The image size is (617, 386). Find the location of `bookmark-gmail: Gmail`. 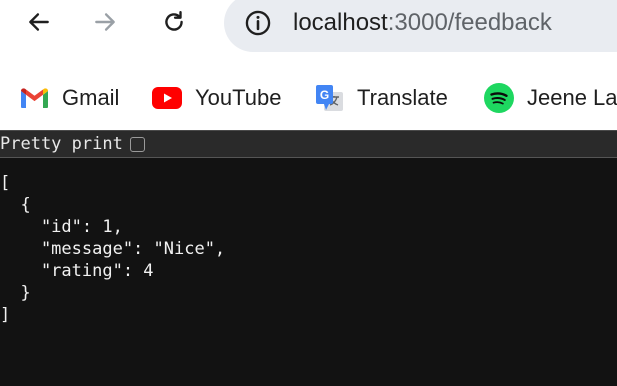

bookmark-gmail: Gmail is located at coordinates (69, 98).